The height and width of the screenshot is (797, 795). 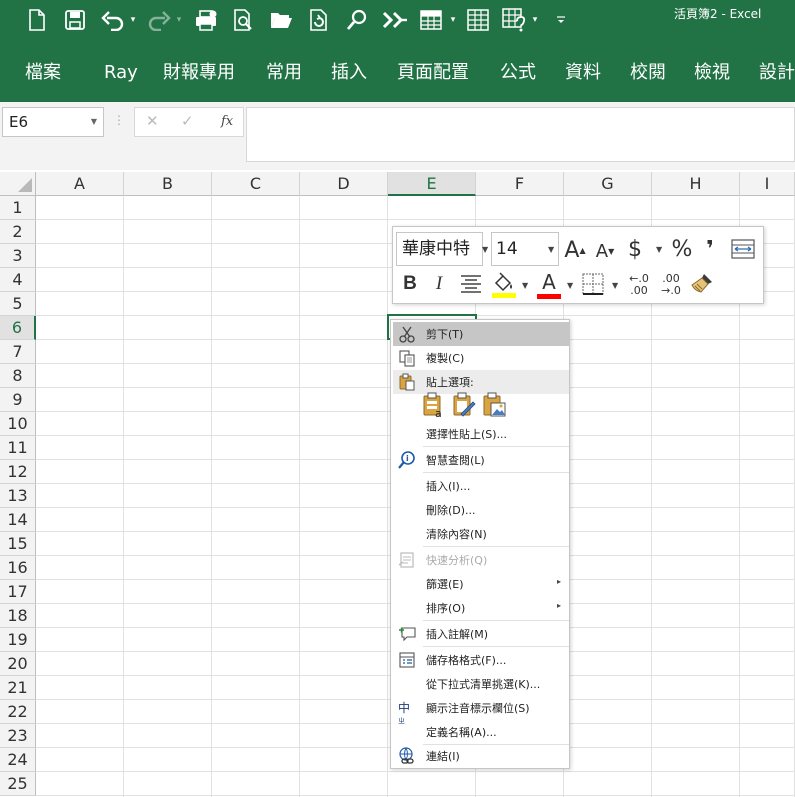 I want to click on percent-button: %, so click(x=682, y=249).